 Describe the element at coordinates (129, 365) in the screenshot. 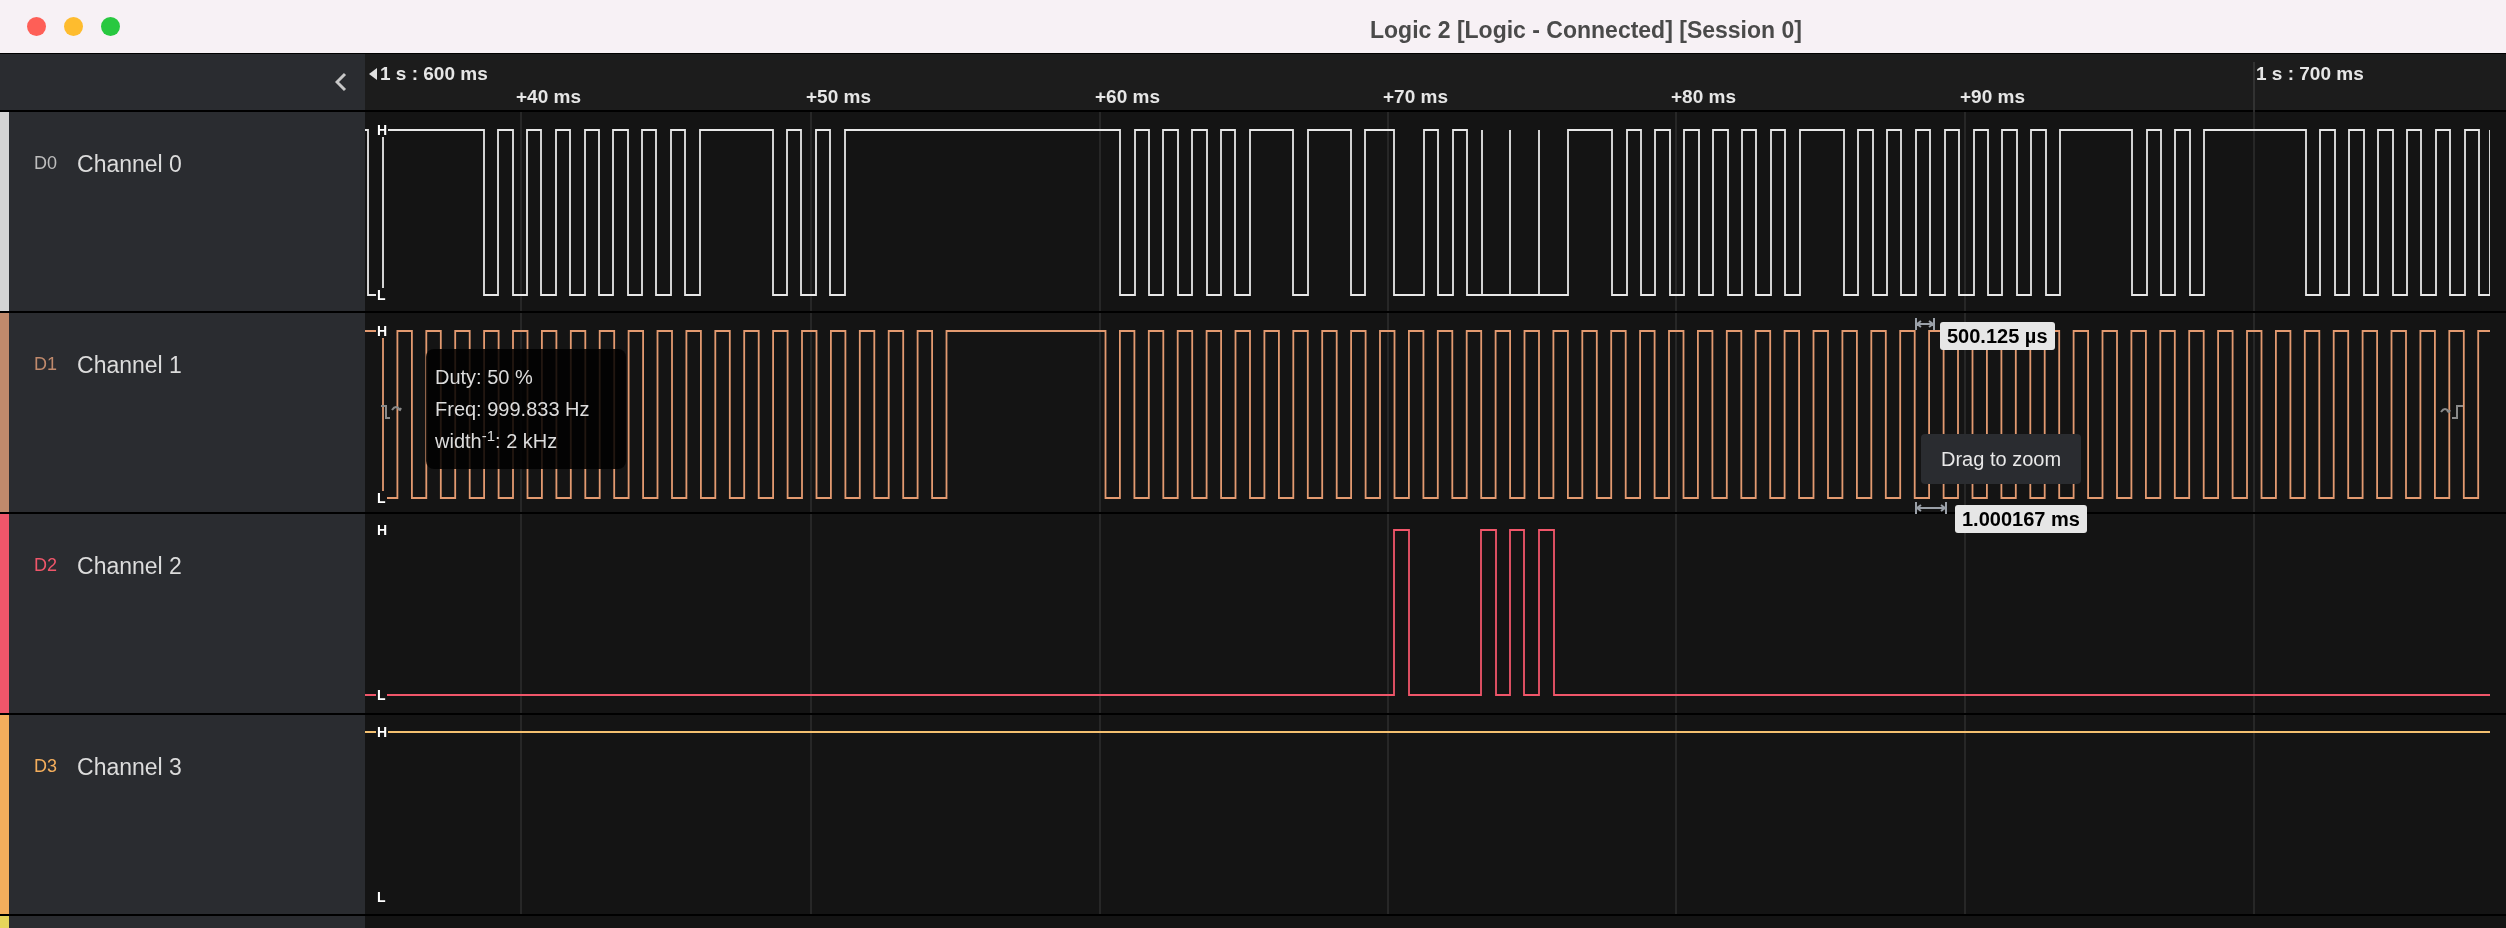

I see `channel-name: Channel 1` at that location.